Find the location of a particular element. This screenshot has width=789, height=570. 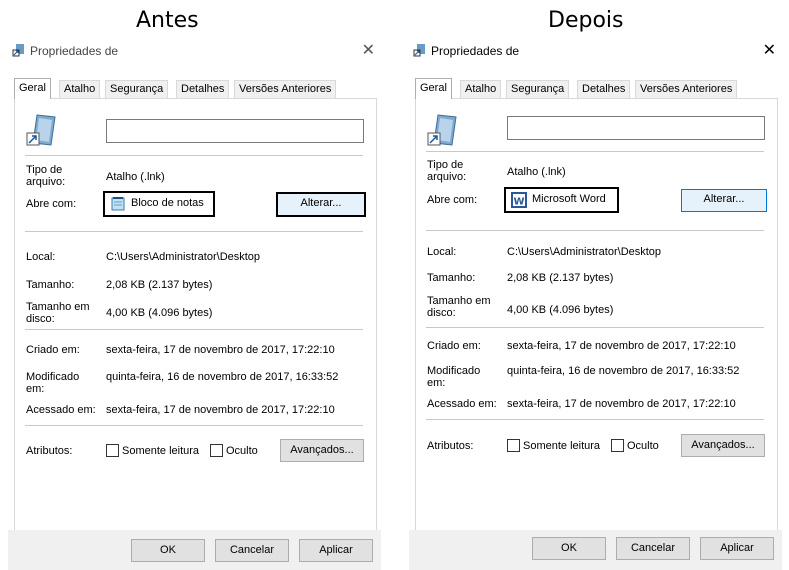

heading-before: Antes is located at coordinates (167, 20).